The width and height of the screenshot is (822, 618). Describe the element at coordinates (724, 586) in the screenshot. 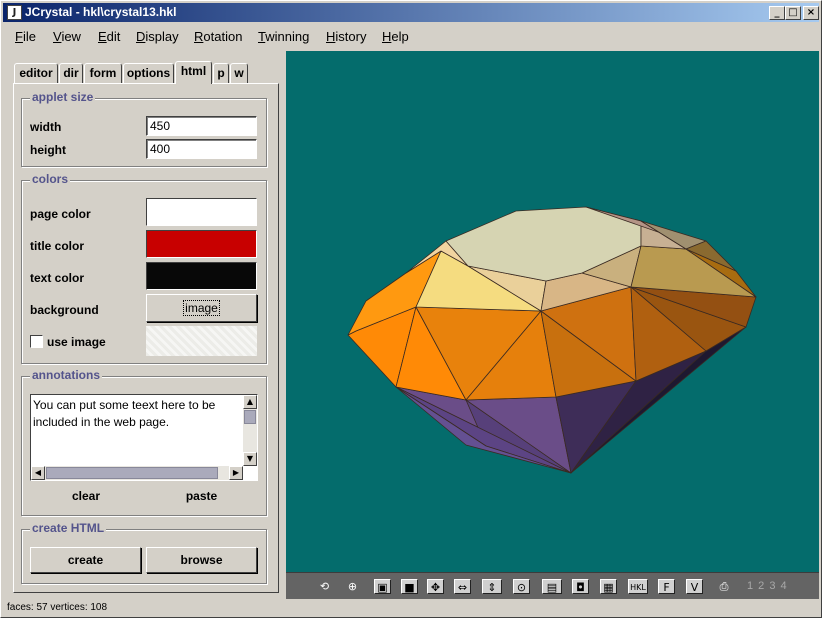

I see `print-icon: ⎙` at that location.